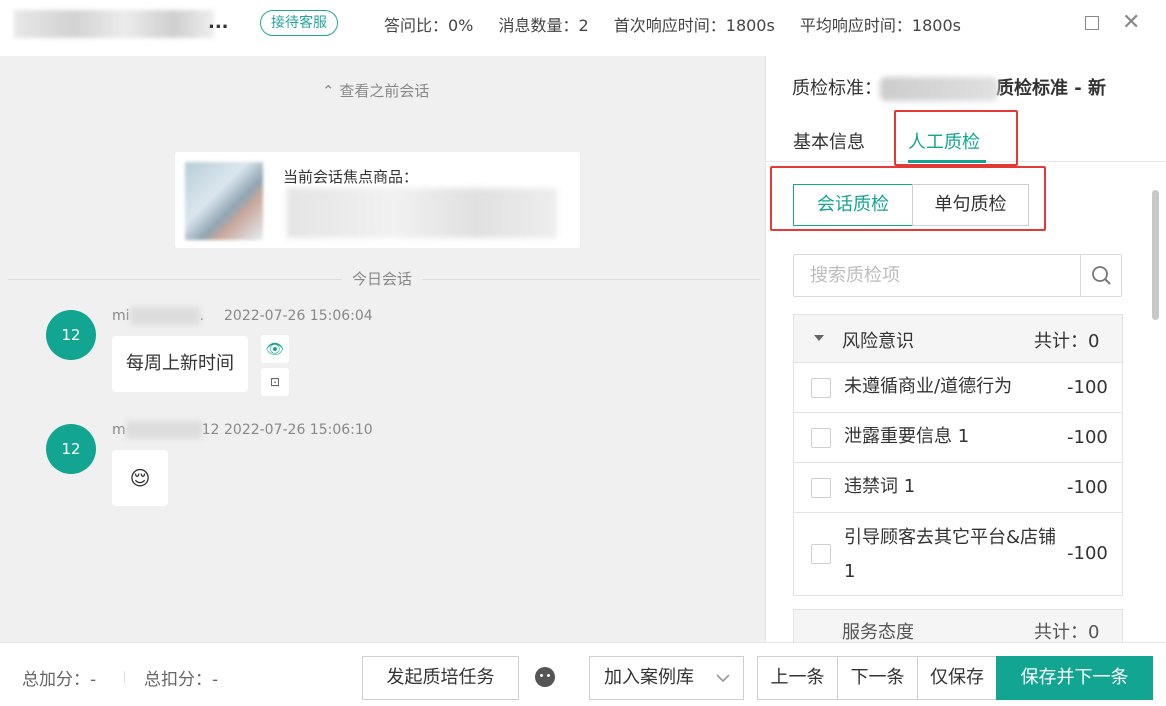 This screenshot has height=706, width=1166. What do you see at coordinates (422, 213) in the screenshot?
I see `blurred-product-info` at bounding box center [422, 213].